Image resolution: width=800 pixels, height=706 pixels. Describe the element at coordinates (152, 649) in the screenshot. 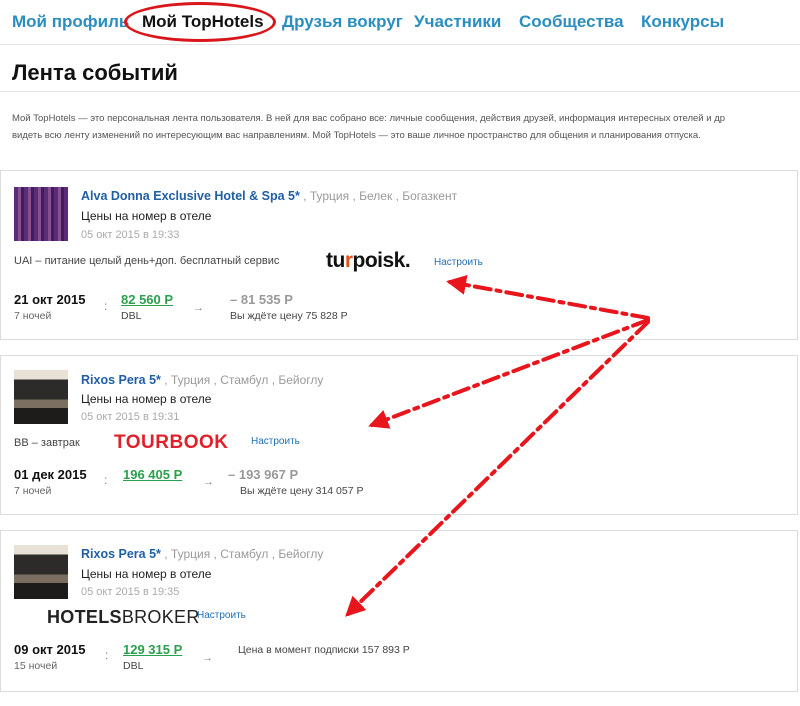

I see `current-price-link: 129 315 Р` at that location.